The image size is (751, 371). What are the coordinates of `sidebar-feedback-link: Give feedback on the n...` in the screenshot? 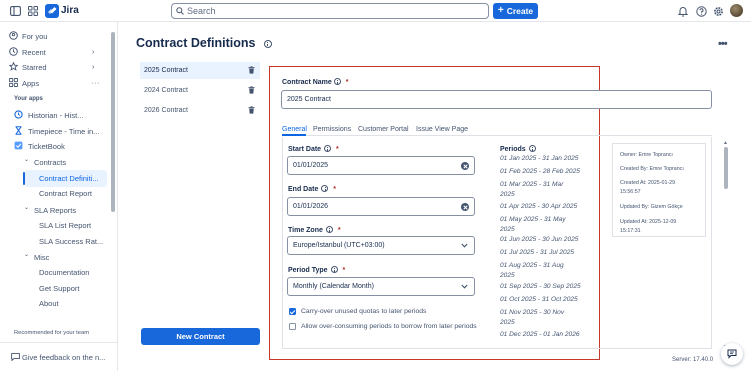 It's located at (63, 357).